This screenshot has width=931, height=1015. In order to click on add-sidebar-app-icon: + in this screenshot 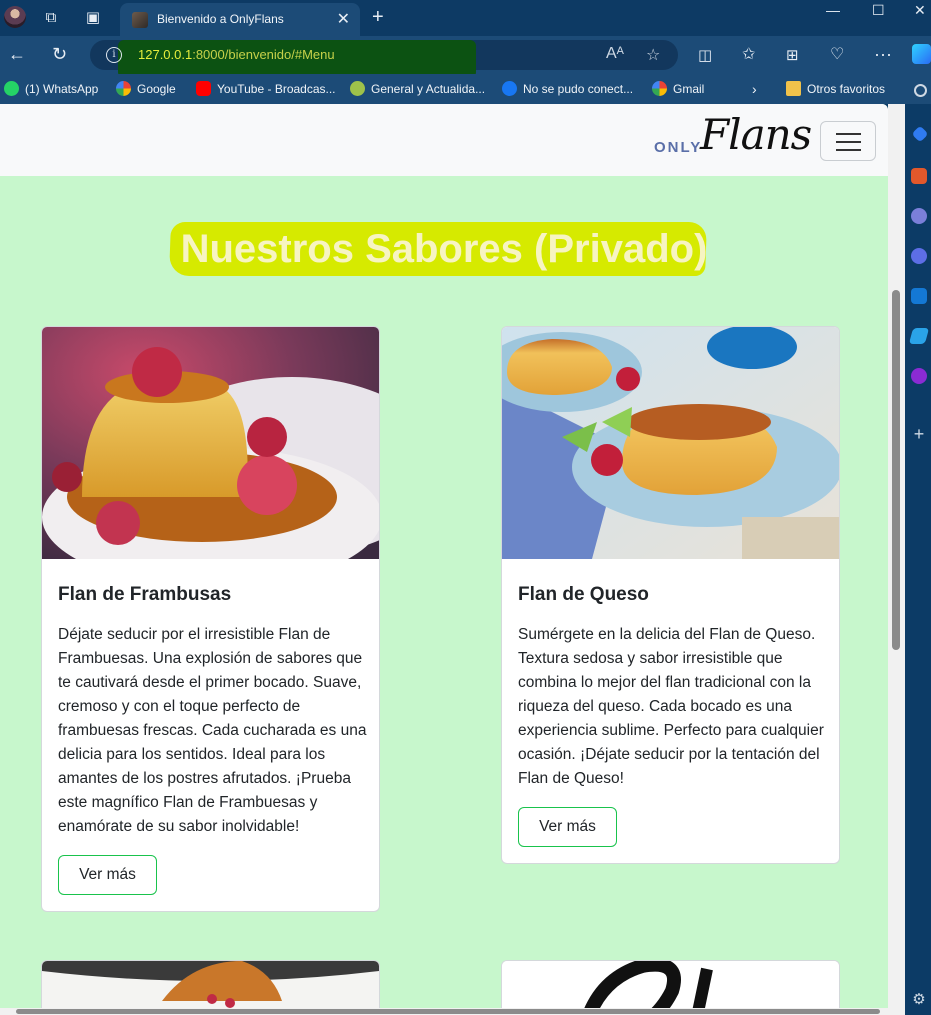, I will do `click(919, 434)`.